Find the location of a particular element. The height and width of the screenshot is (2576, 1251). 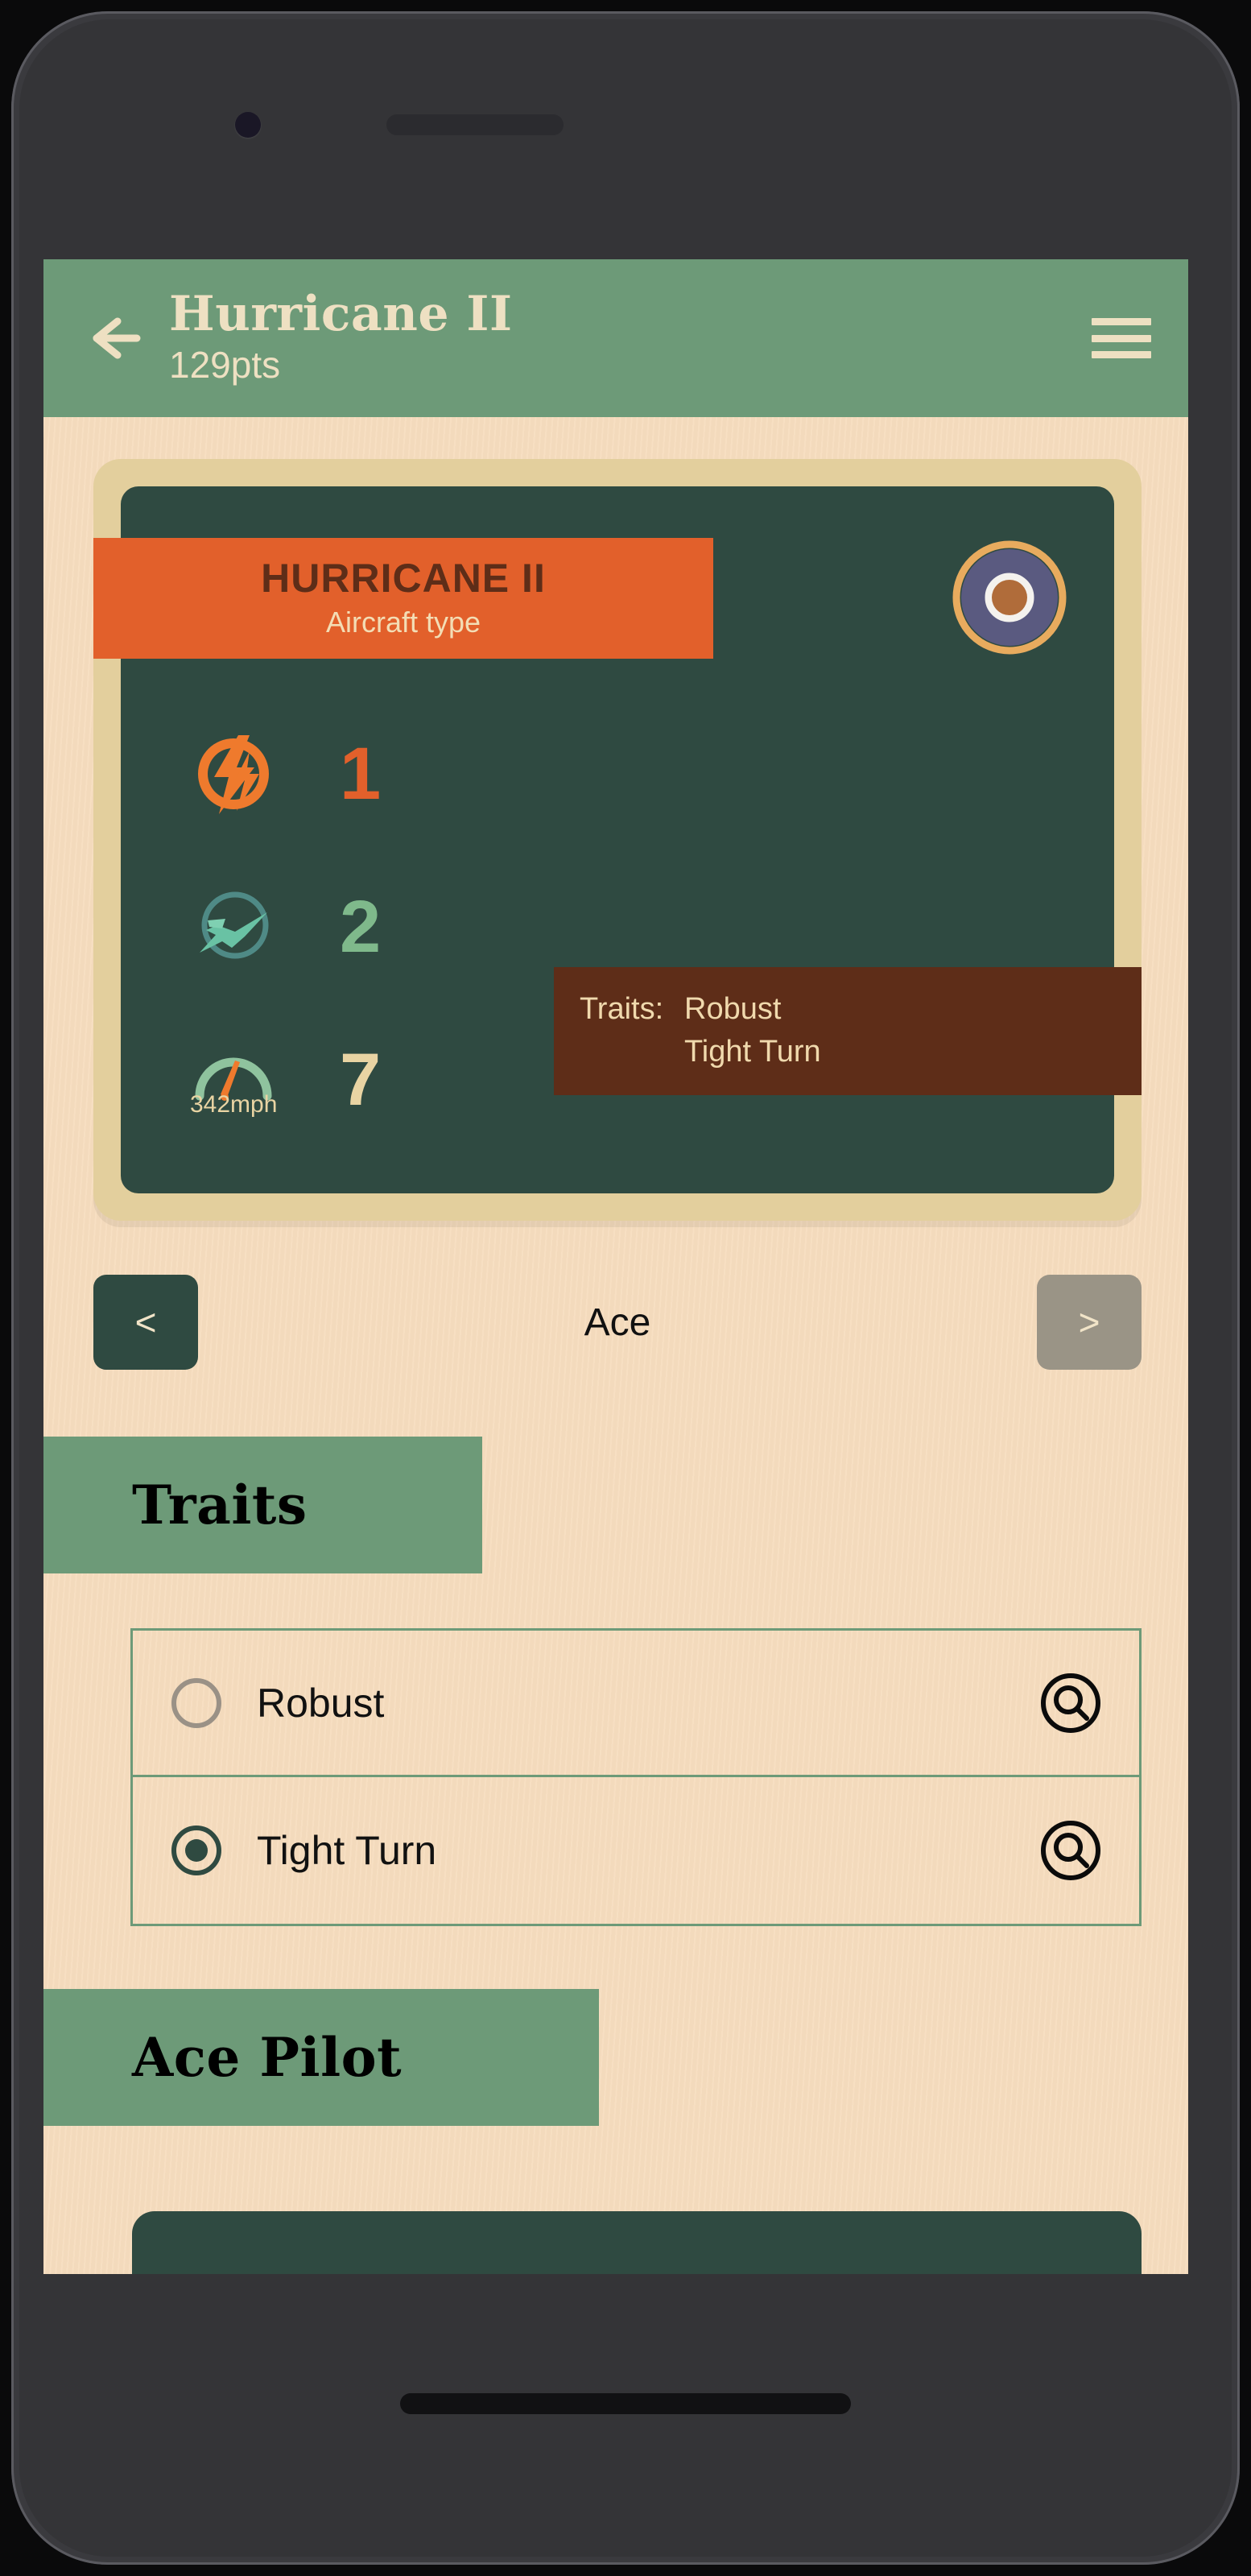

traits-tooltip-values: Robust Tight Turn is located at coordinates (752, 1030).